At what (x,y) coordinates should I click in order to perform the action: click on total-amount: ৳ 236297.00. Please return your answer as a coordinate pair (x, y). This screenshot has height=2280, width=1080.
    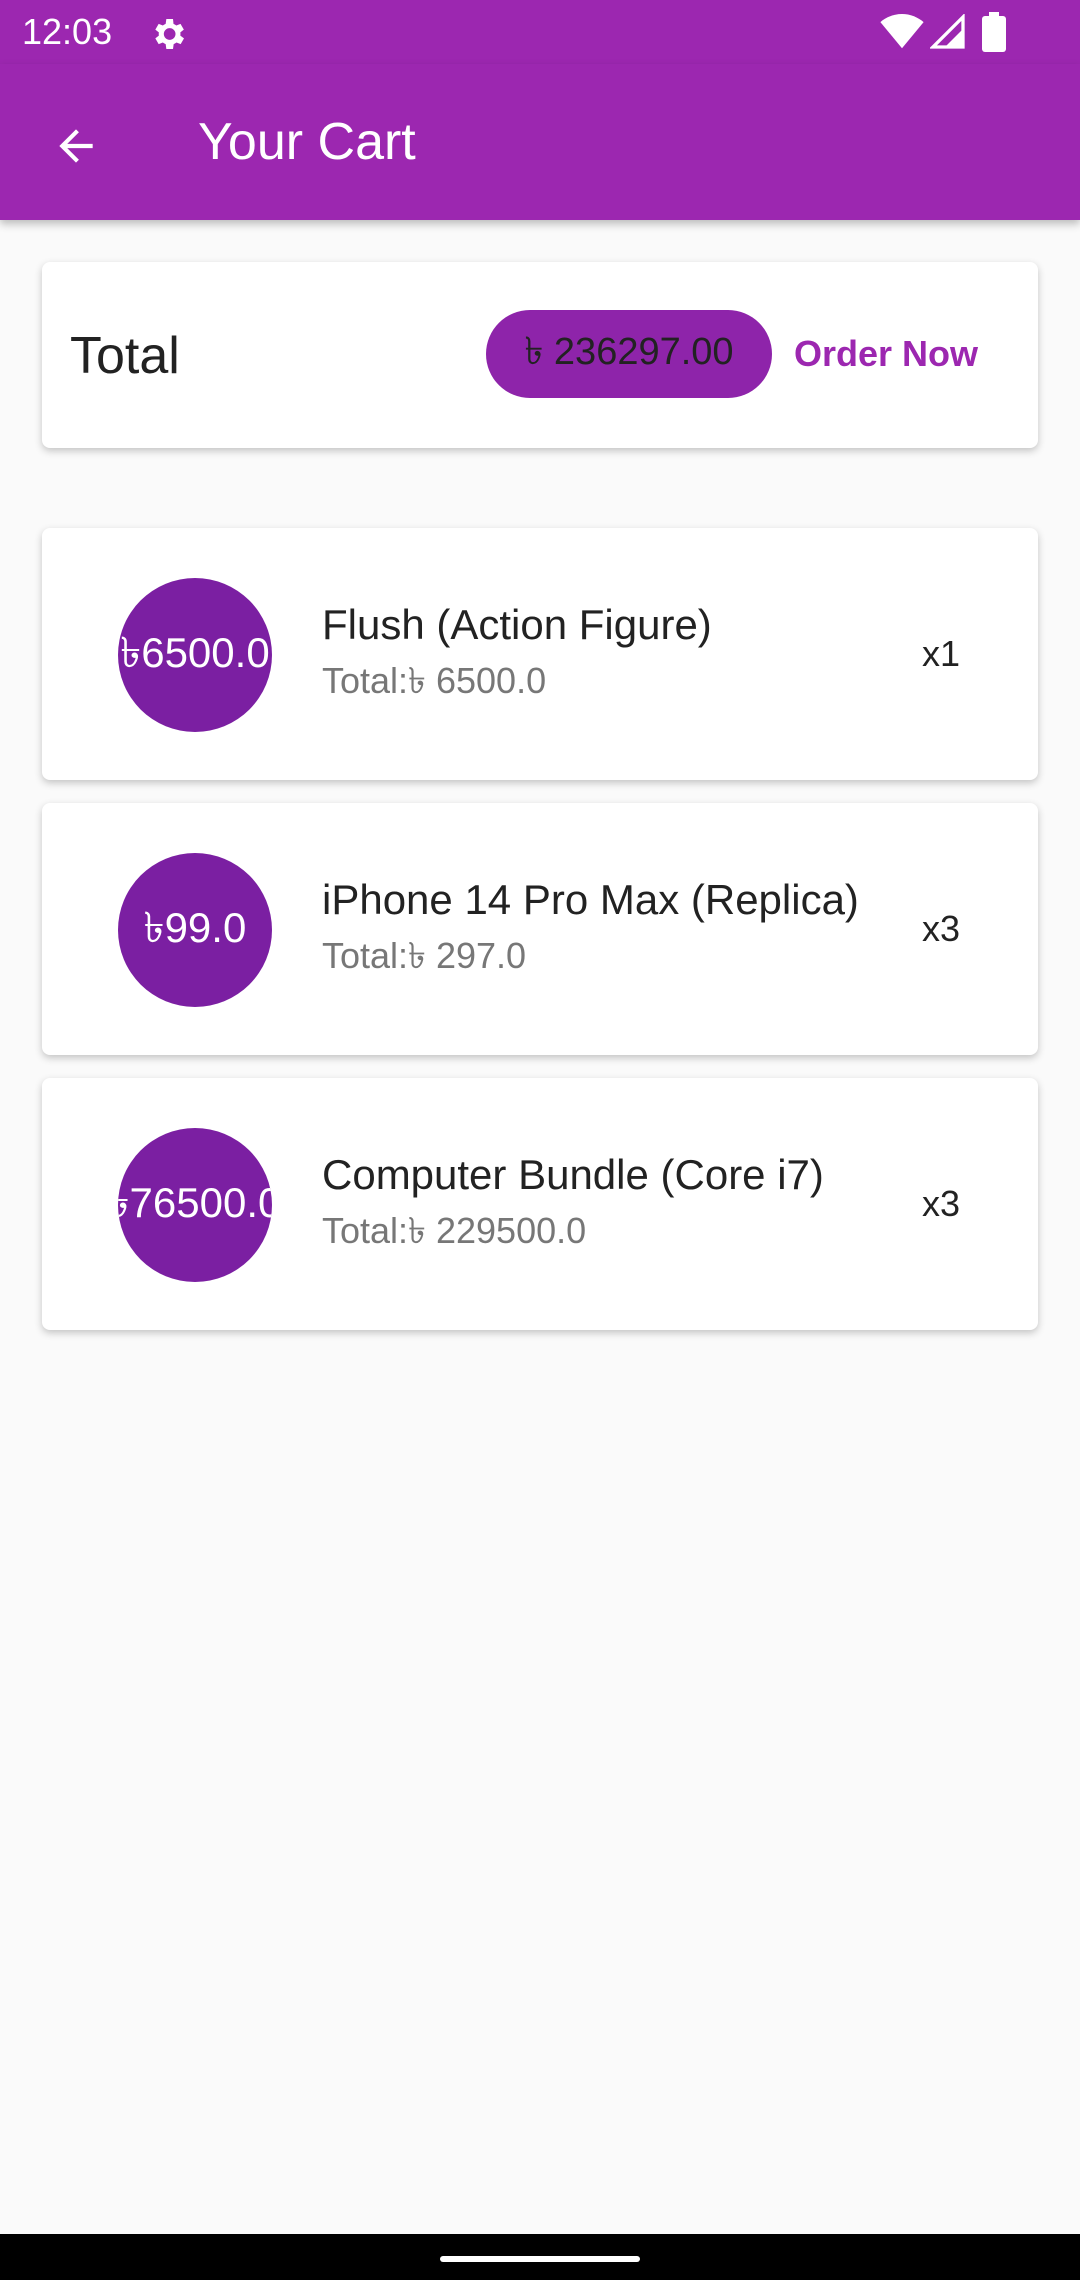
    Looking at the image, I should click on (629, 352).